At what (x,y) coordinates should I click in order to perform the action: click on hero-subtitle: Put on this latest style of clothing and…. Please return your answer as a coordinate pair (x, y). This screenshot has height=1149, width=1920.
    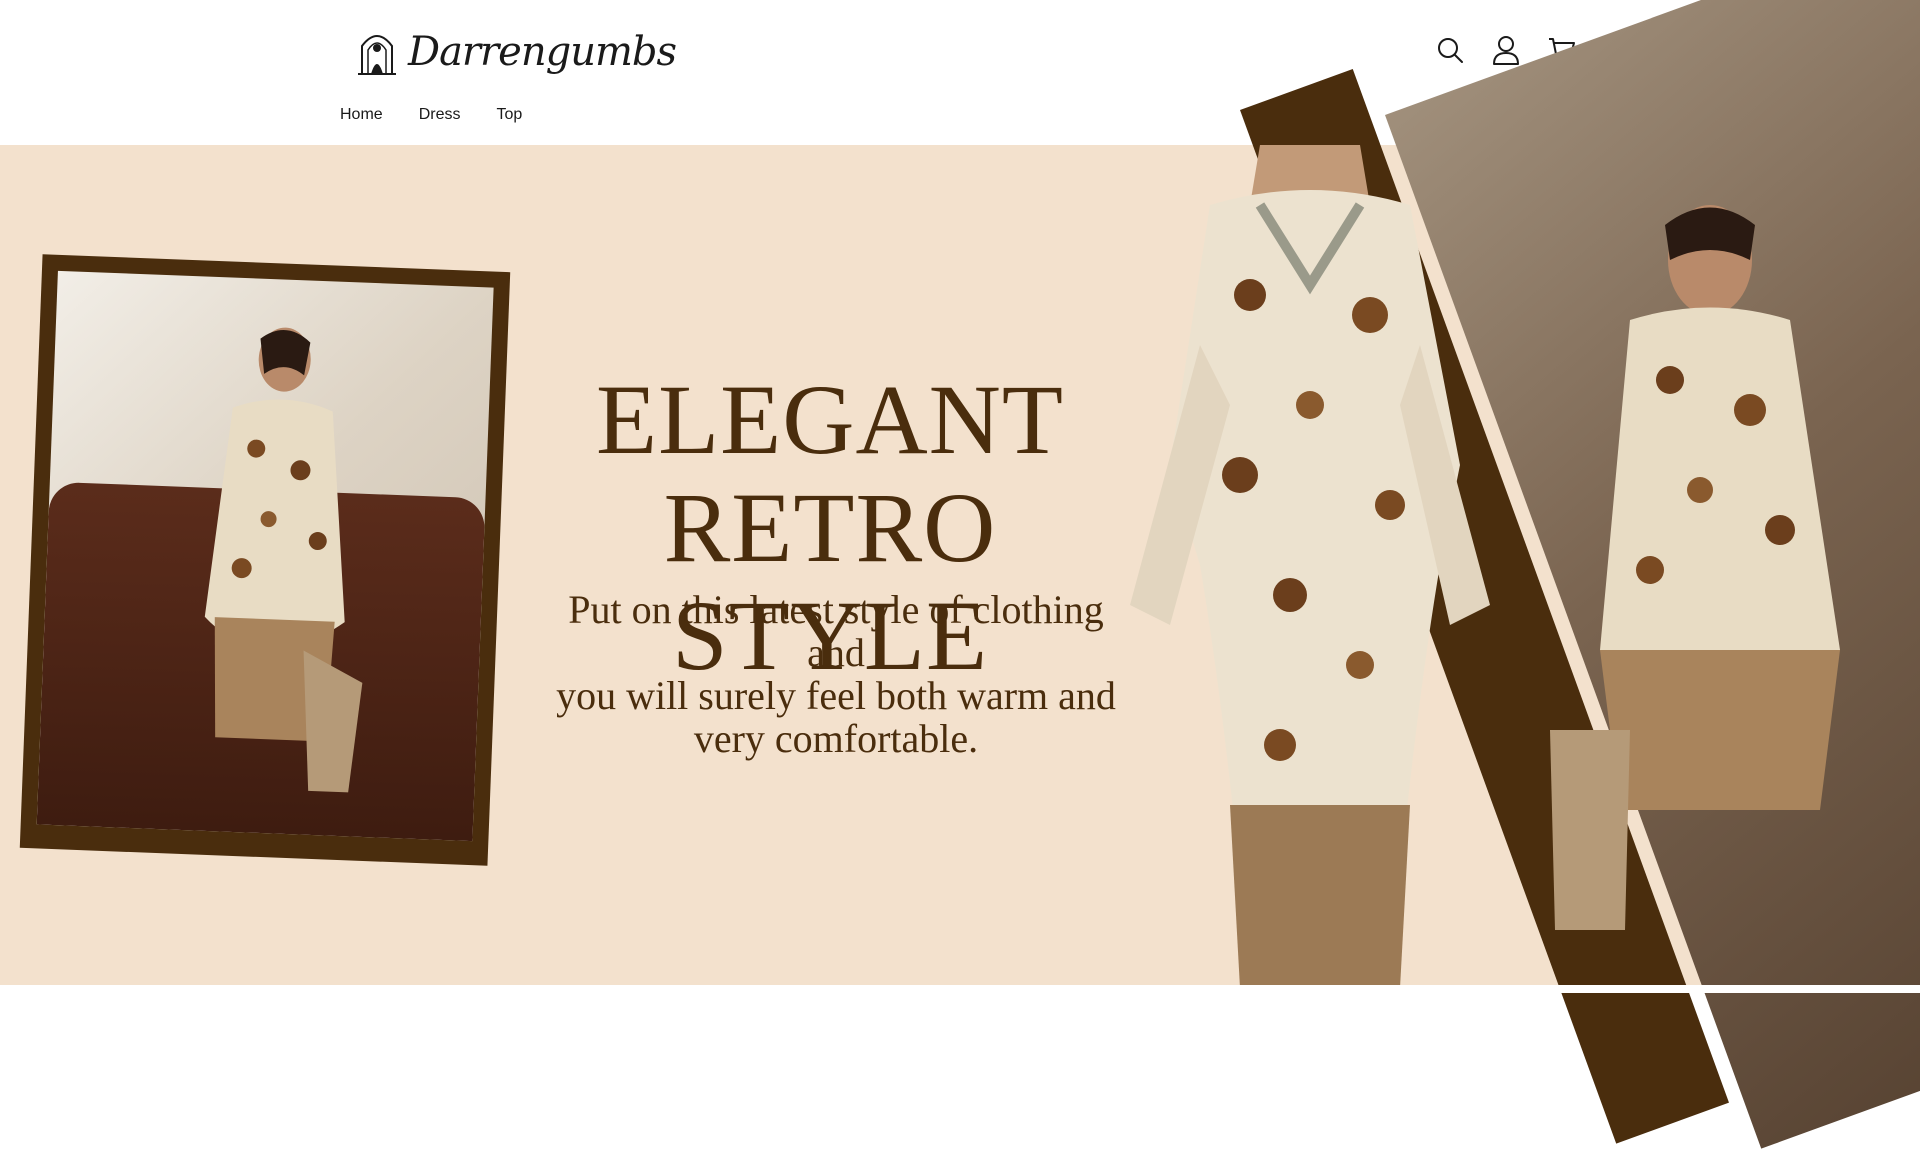
    Looking at the image, I should click on (836, 674).